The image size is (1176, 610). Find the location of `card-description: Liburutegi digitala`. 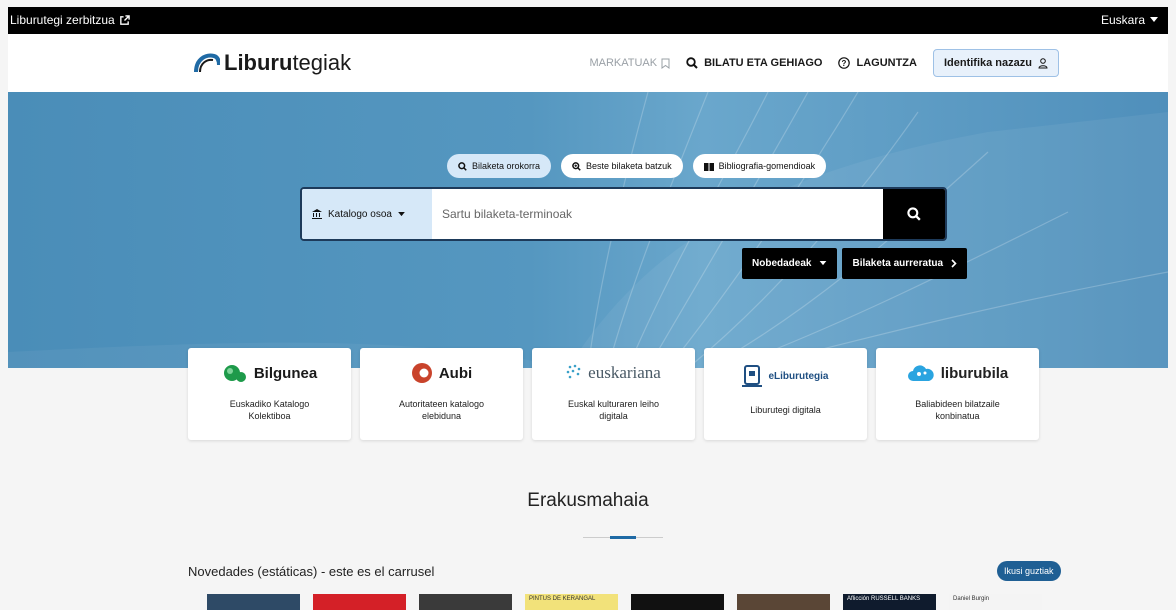

card-description: Liburutegi digitala is located at coordinates (785, 410).